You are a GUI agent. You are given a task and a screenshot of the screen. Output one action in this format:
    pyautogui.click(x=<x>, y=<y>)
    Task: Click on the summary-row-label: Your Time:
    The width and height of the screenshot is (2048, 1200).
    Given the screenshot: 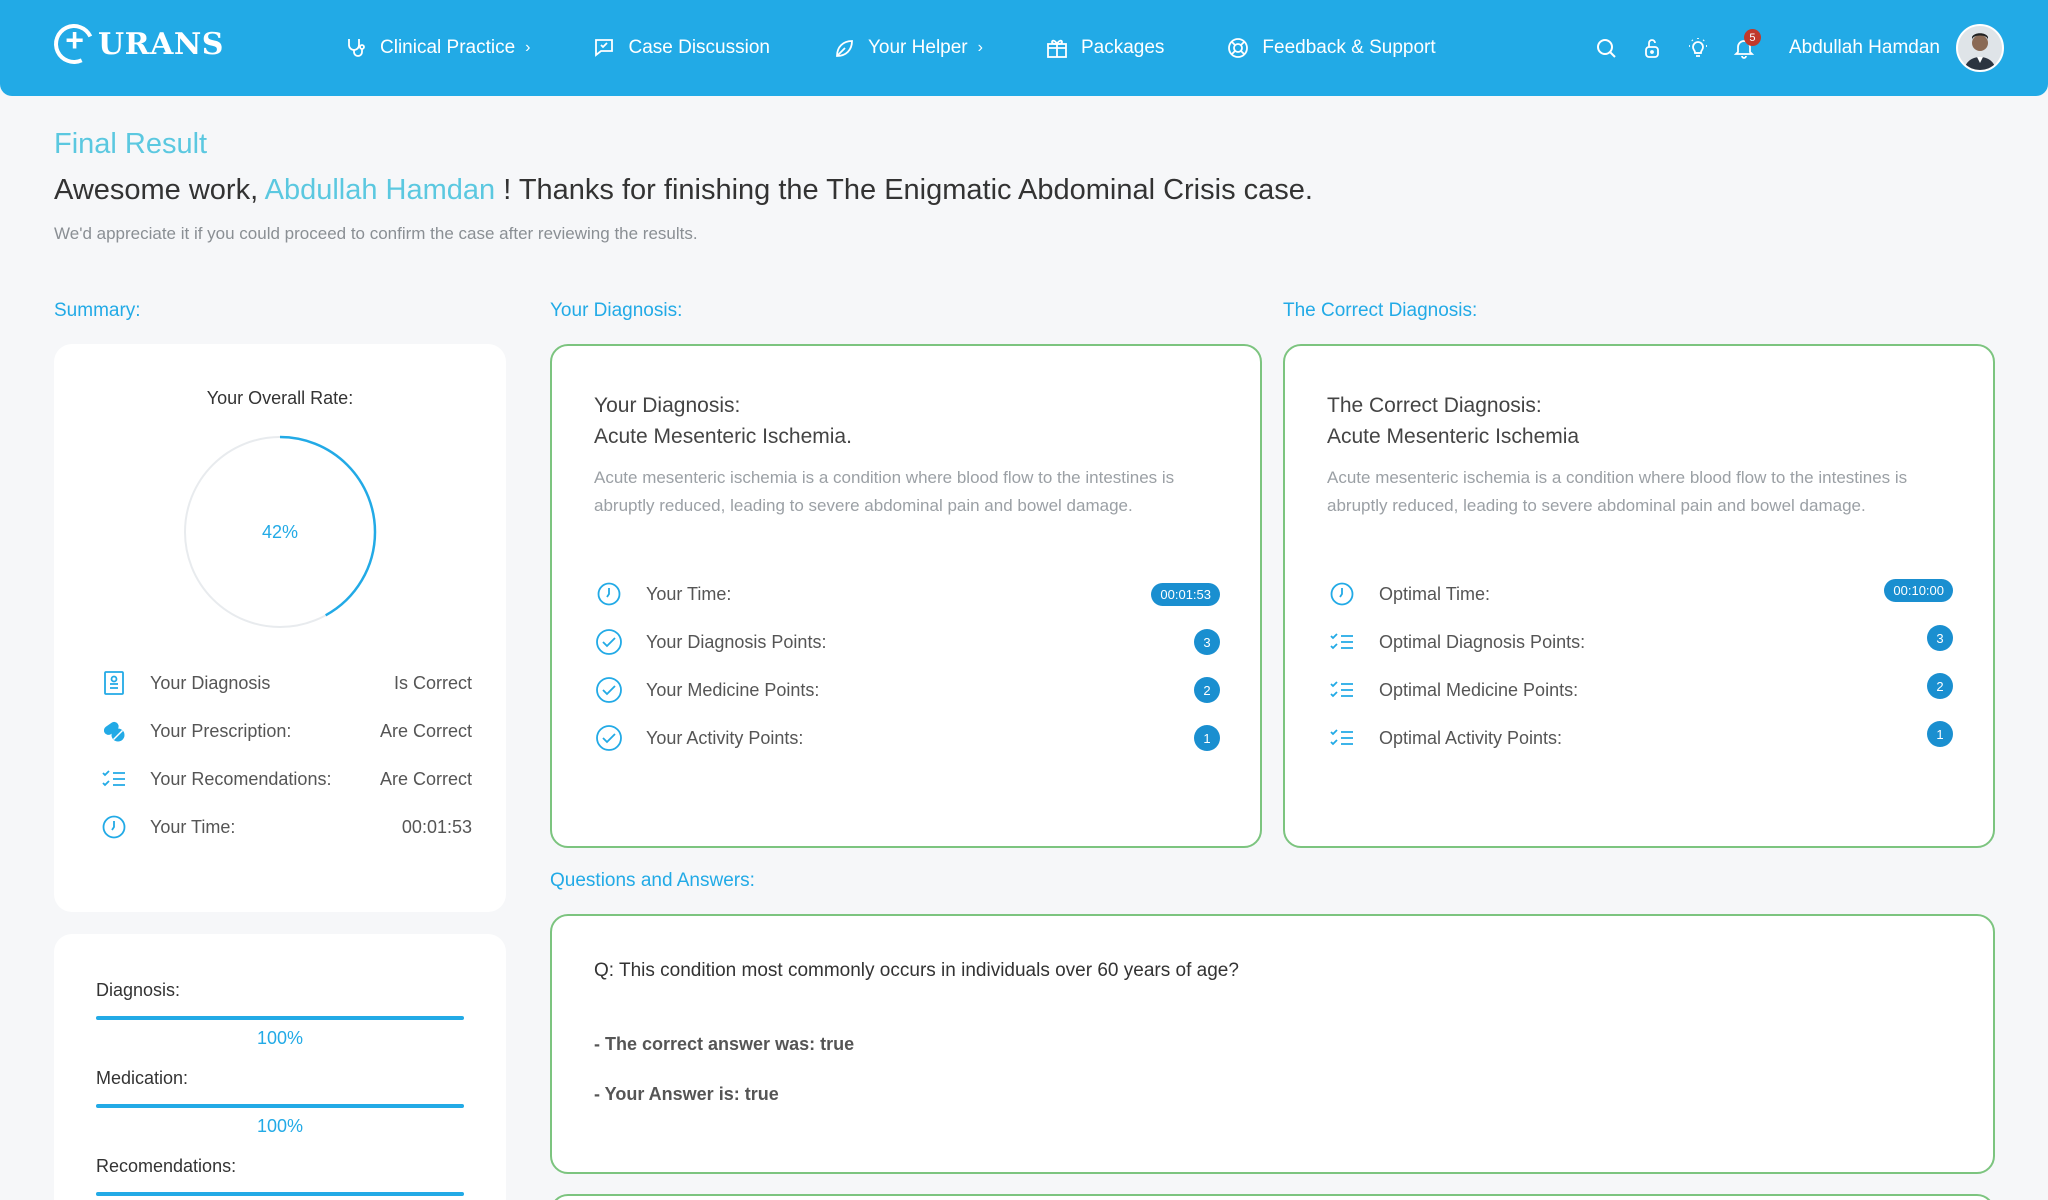 What is the action you would take?
    pyautogui.click(x=193, y=826)
    